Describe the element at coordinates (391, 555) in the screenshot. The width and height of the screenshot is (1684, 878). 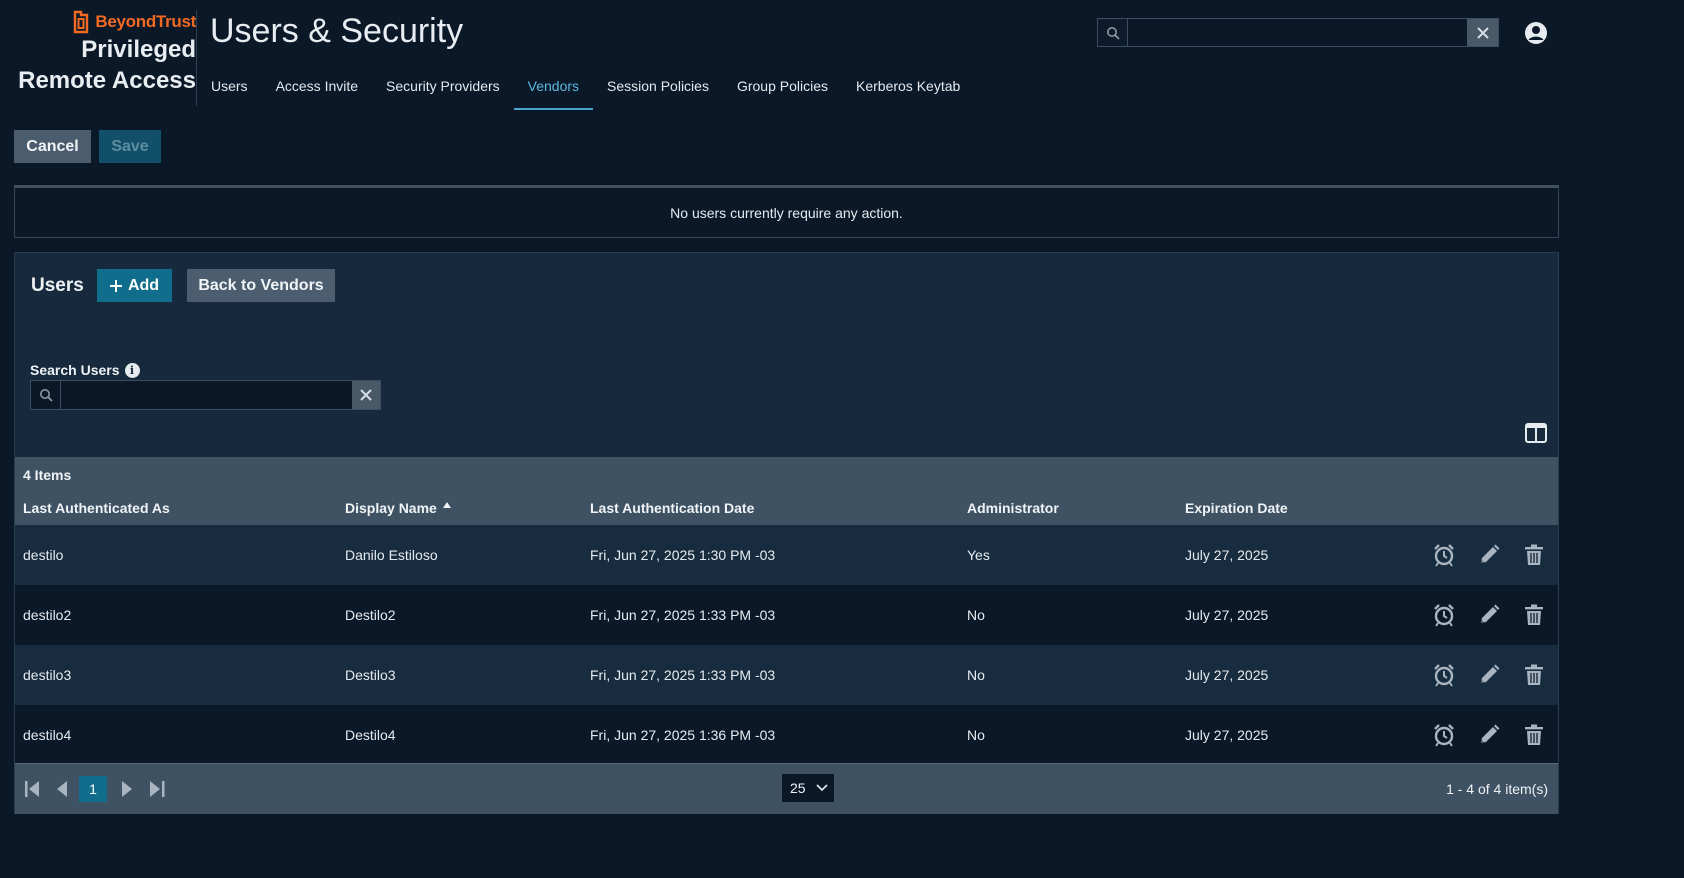
I see `cell-display-name: Danilo Estiloso` at that location.